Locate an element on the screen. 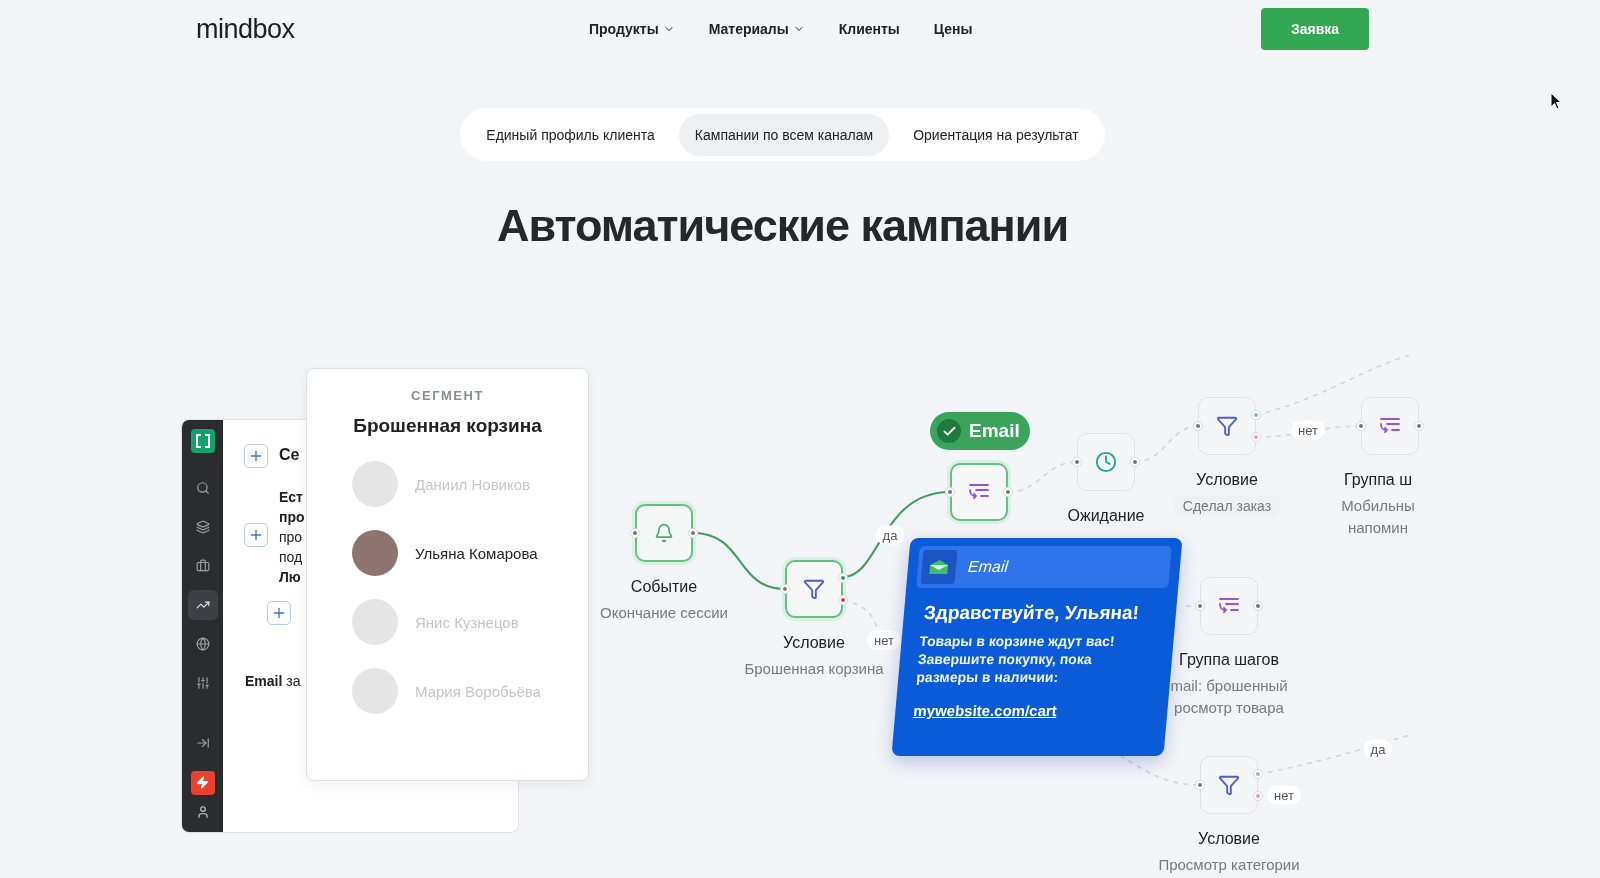  row-text: Email за is located at coordinates (273, 681).